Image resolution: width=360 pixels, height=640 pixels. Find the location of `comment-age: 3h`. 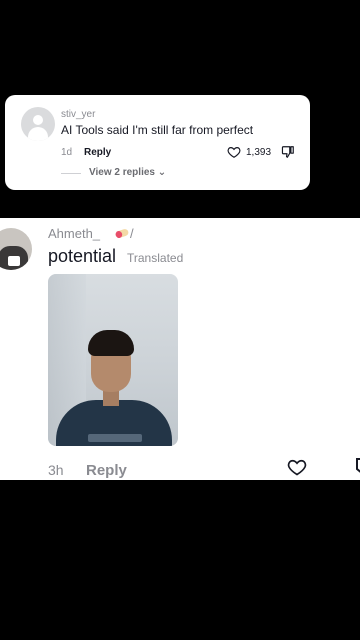

comment-age: 3h is located at coordinates (56, 470).